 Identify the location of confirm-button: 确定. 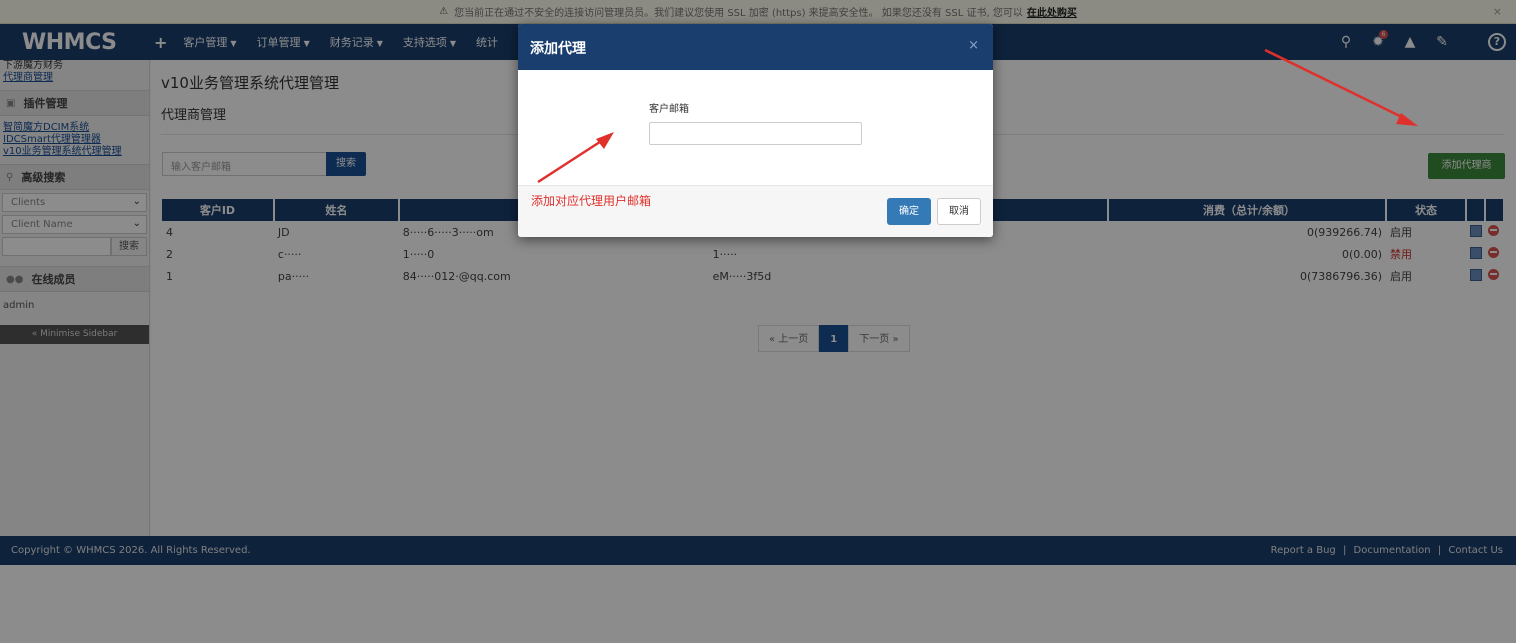
(909, 211).